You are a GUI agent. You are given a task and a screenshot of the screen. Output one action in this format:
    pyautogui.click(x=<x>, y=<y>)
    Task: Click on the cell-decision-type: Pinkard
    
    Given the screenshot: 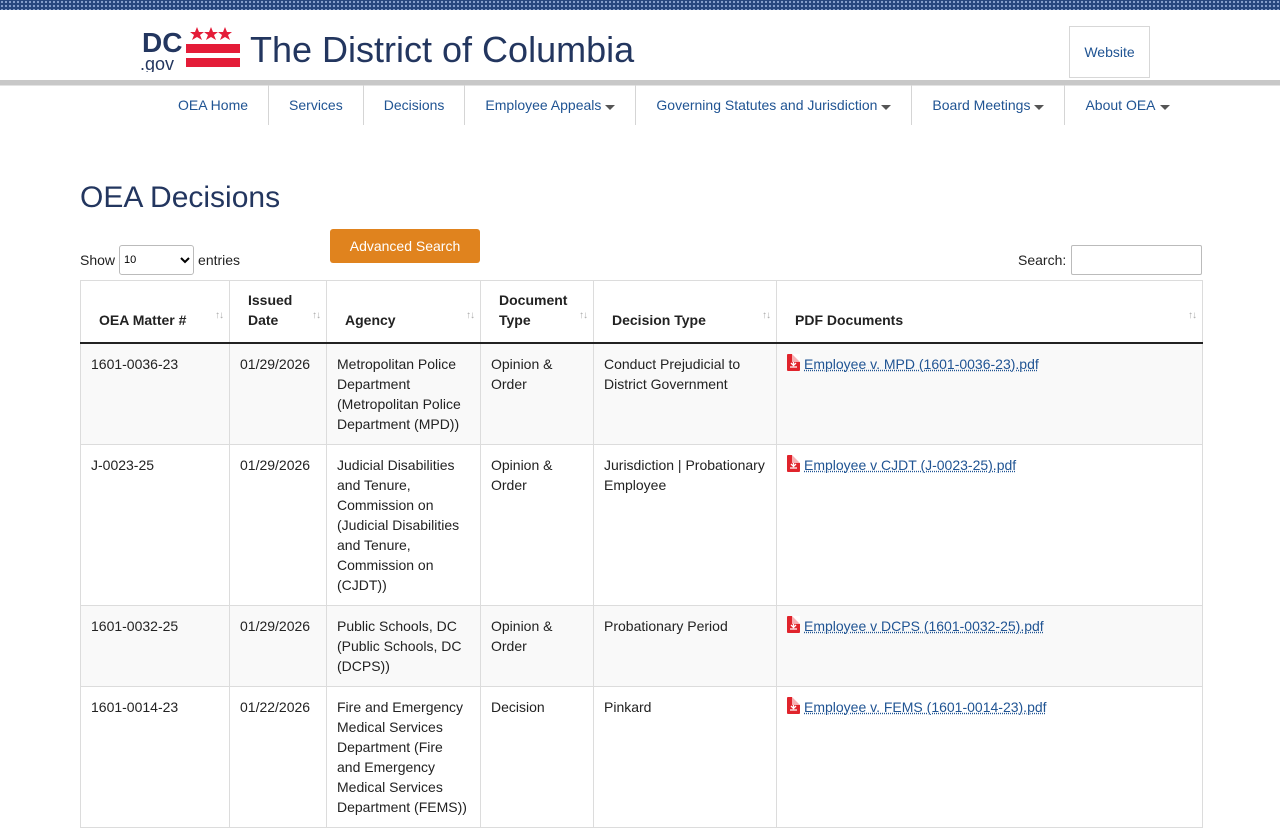 What is the action you would take?
    pyautogui.click(x=685, y=756)
    